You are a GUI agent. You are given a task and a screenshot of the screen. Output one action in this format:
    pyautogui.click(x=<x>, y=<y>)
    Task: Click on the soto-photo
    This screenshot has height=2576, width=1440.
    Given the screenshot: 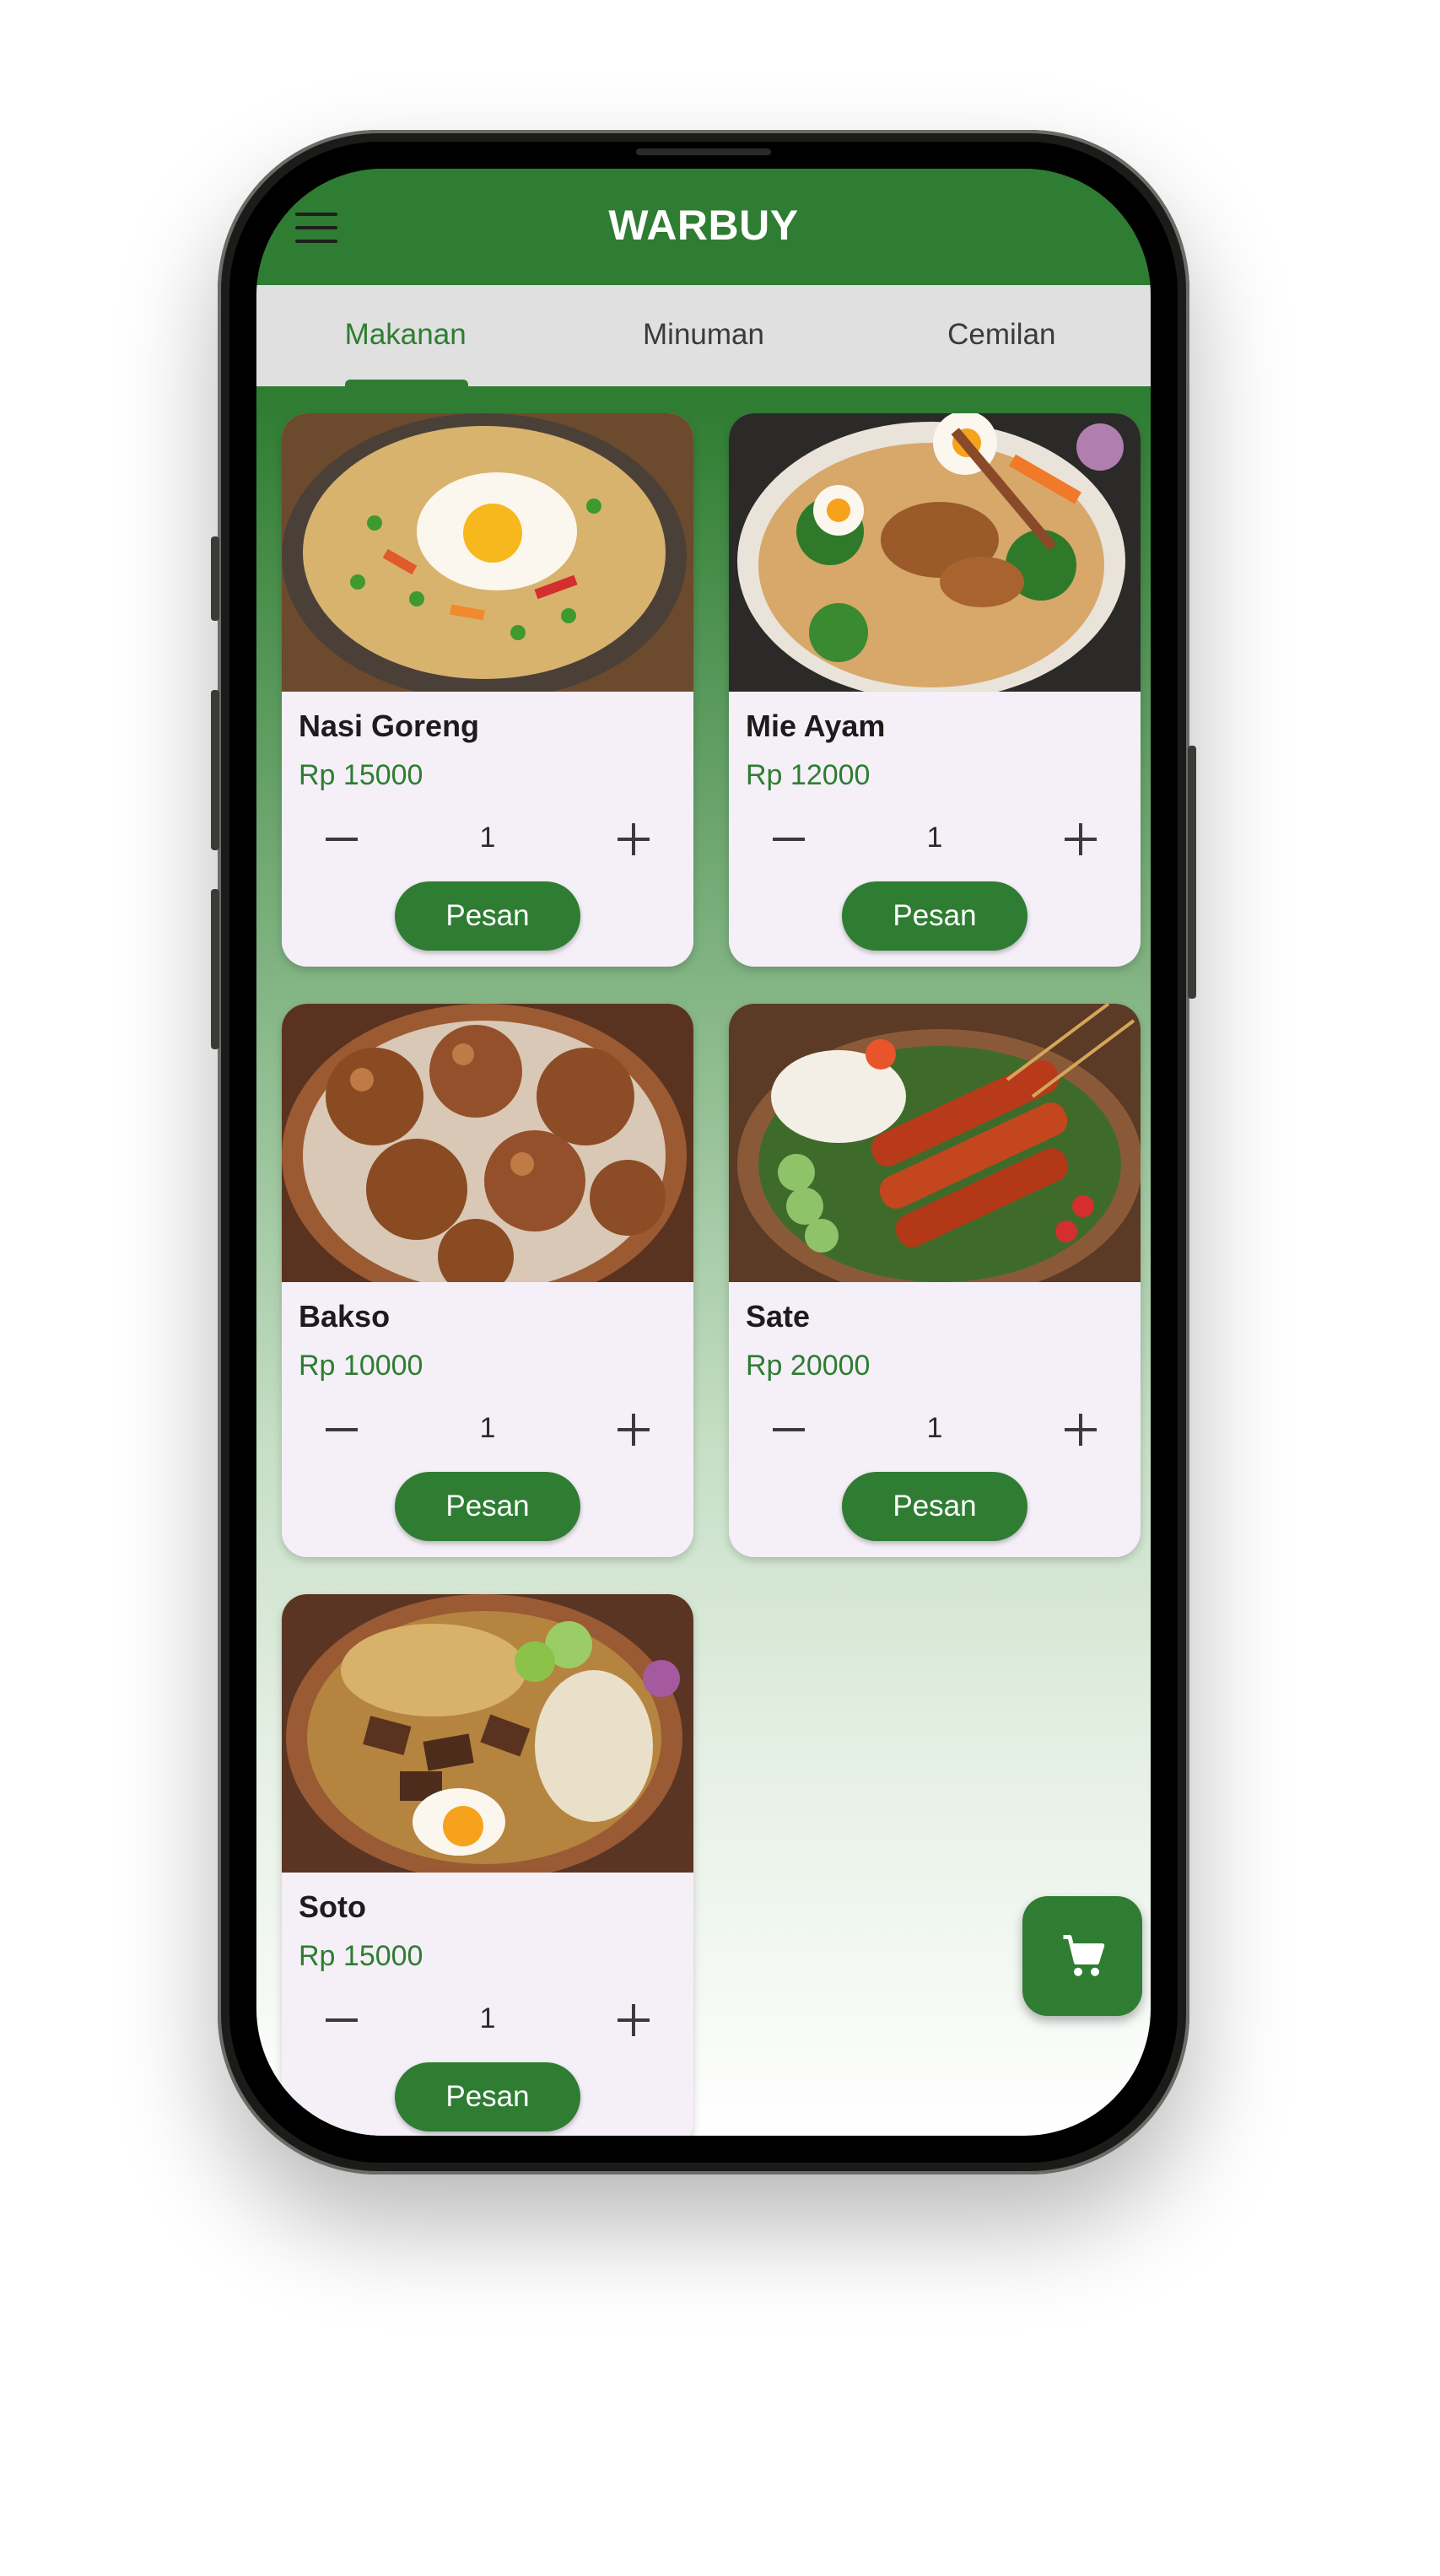 What is the action you would take?
    pyautogui.click(x=487, y=1733)
    